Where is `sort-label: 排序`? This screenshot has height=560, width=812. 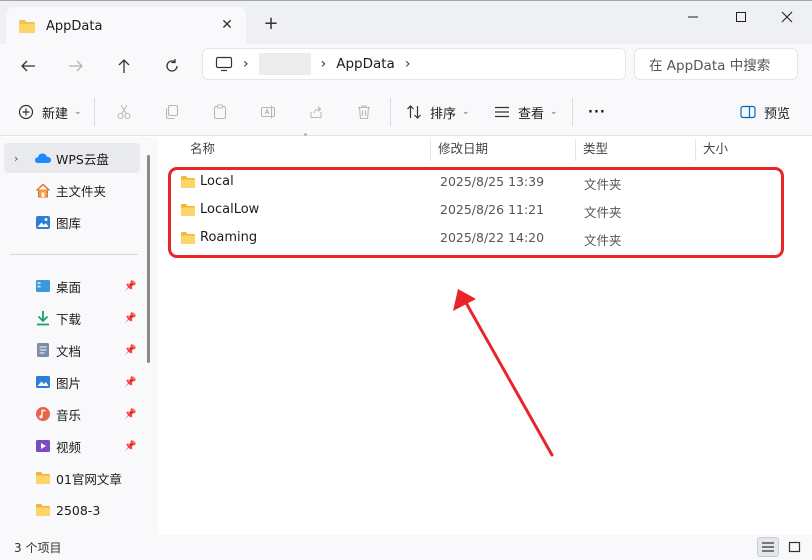
sort-label: 排序 is located at coordinates (443, 114).